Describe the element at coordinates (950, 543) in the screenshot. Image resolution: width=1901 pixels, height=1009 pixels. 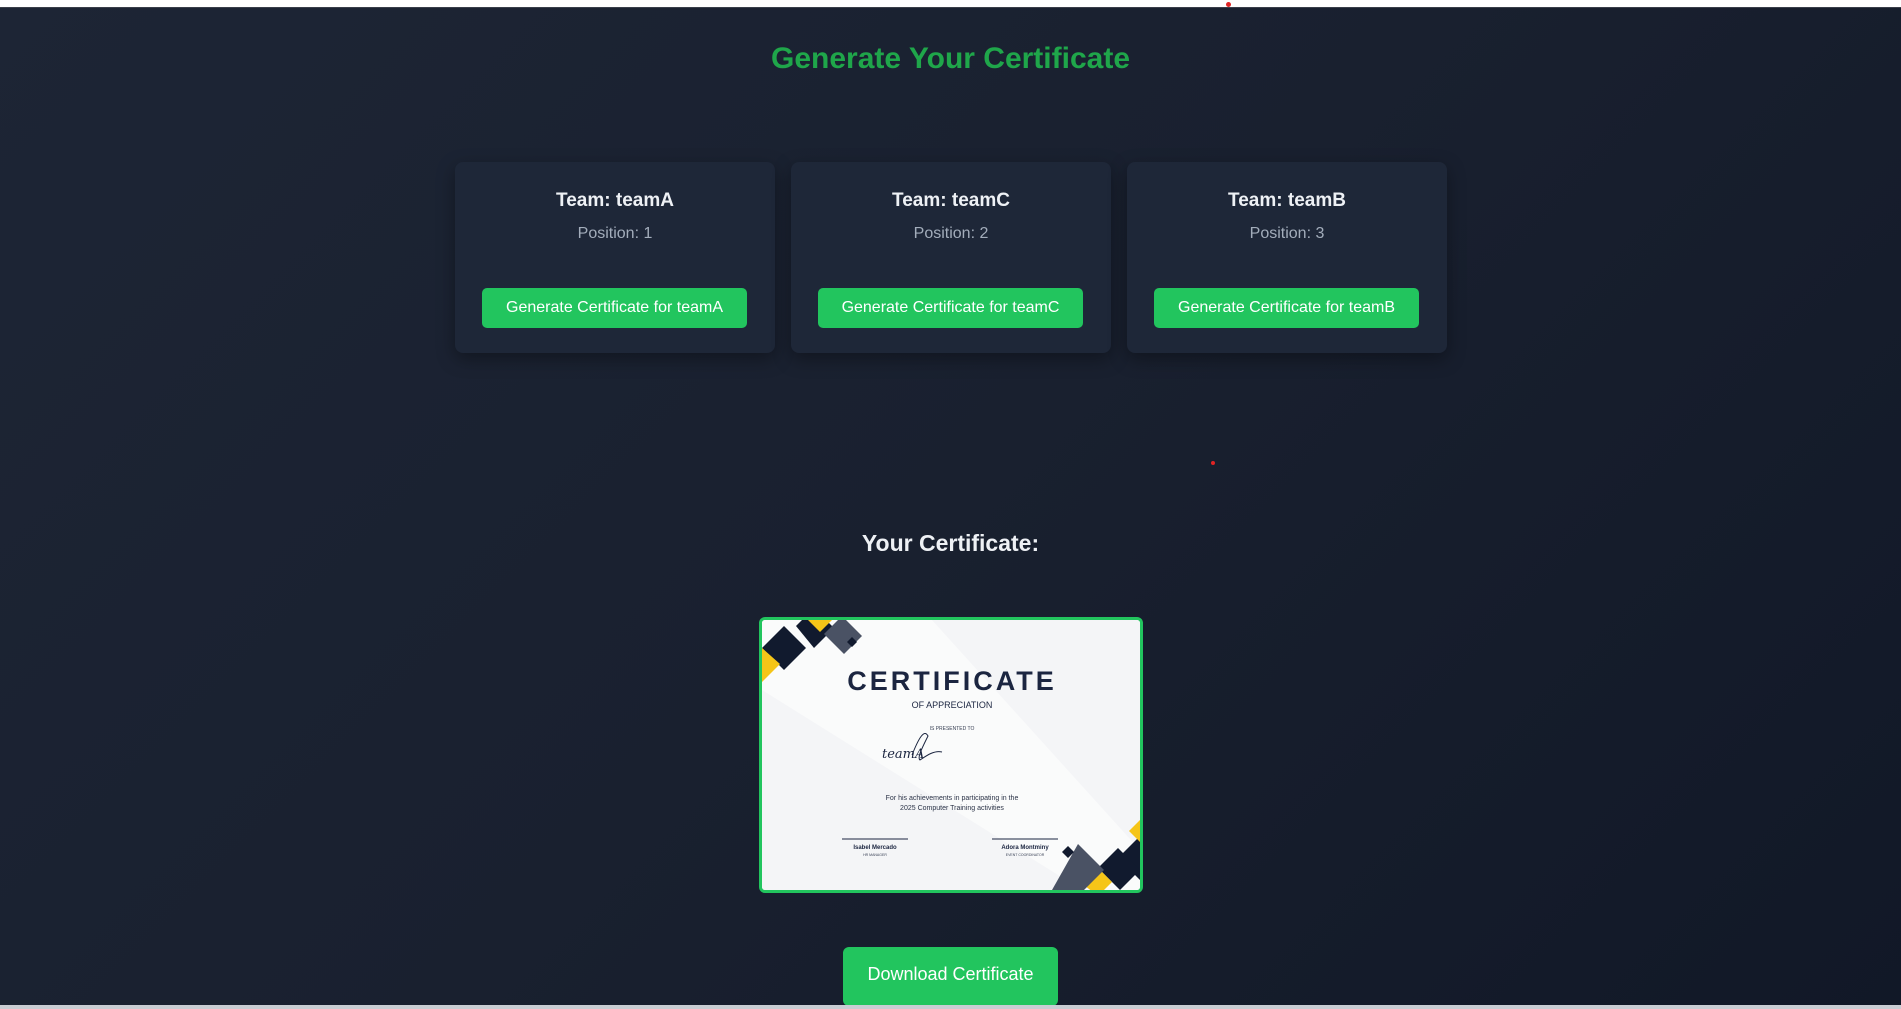
I see `certificate-heading: Your Certificate:` at that location.